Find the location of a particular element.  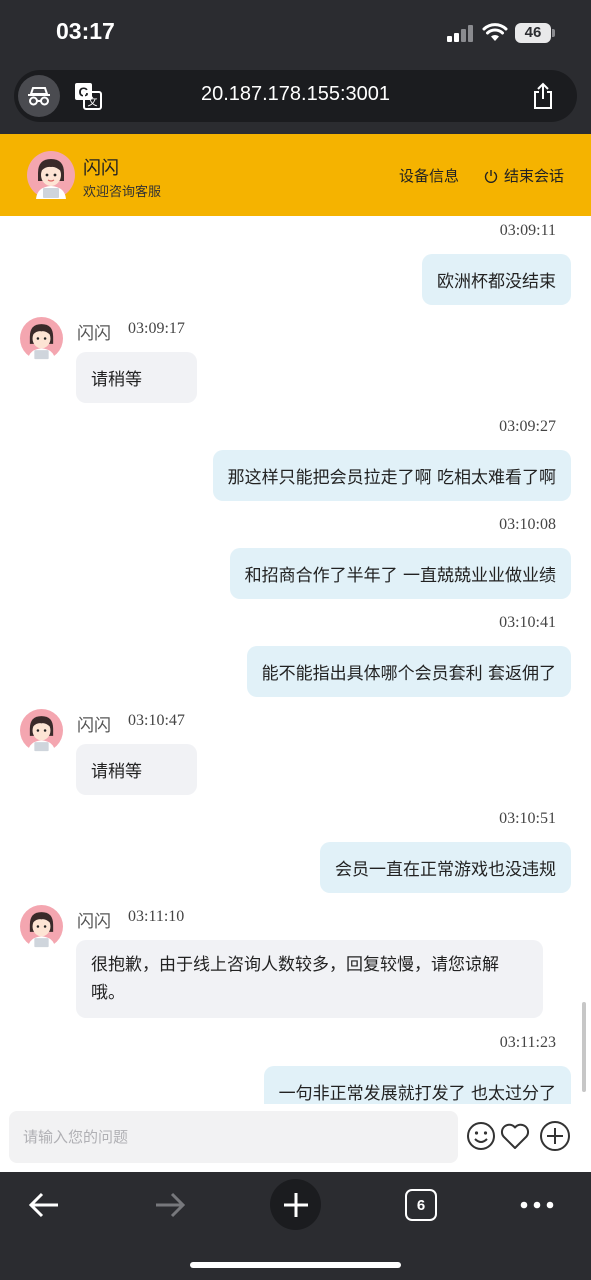

agent-message-bubble: 很抱歉，由于线上咨询人数较多，回复较慢，请您谅解哦。 is located at coordinates (309, 979).